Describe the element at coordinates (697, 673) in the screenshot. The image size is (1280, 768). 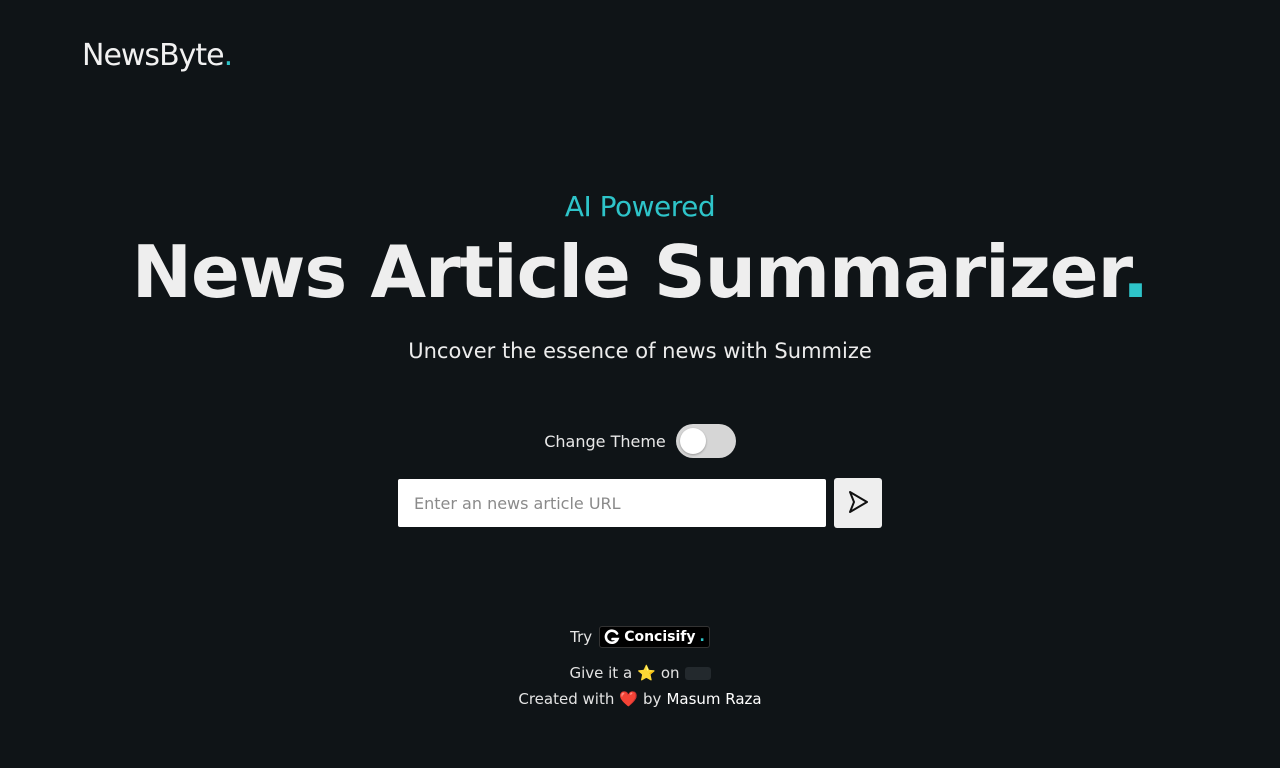
I see `github-badge` at that location.